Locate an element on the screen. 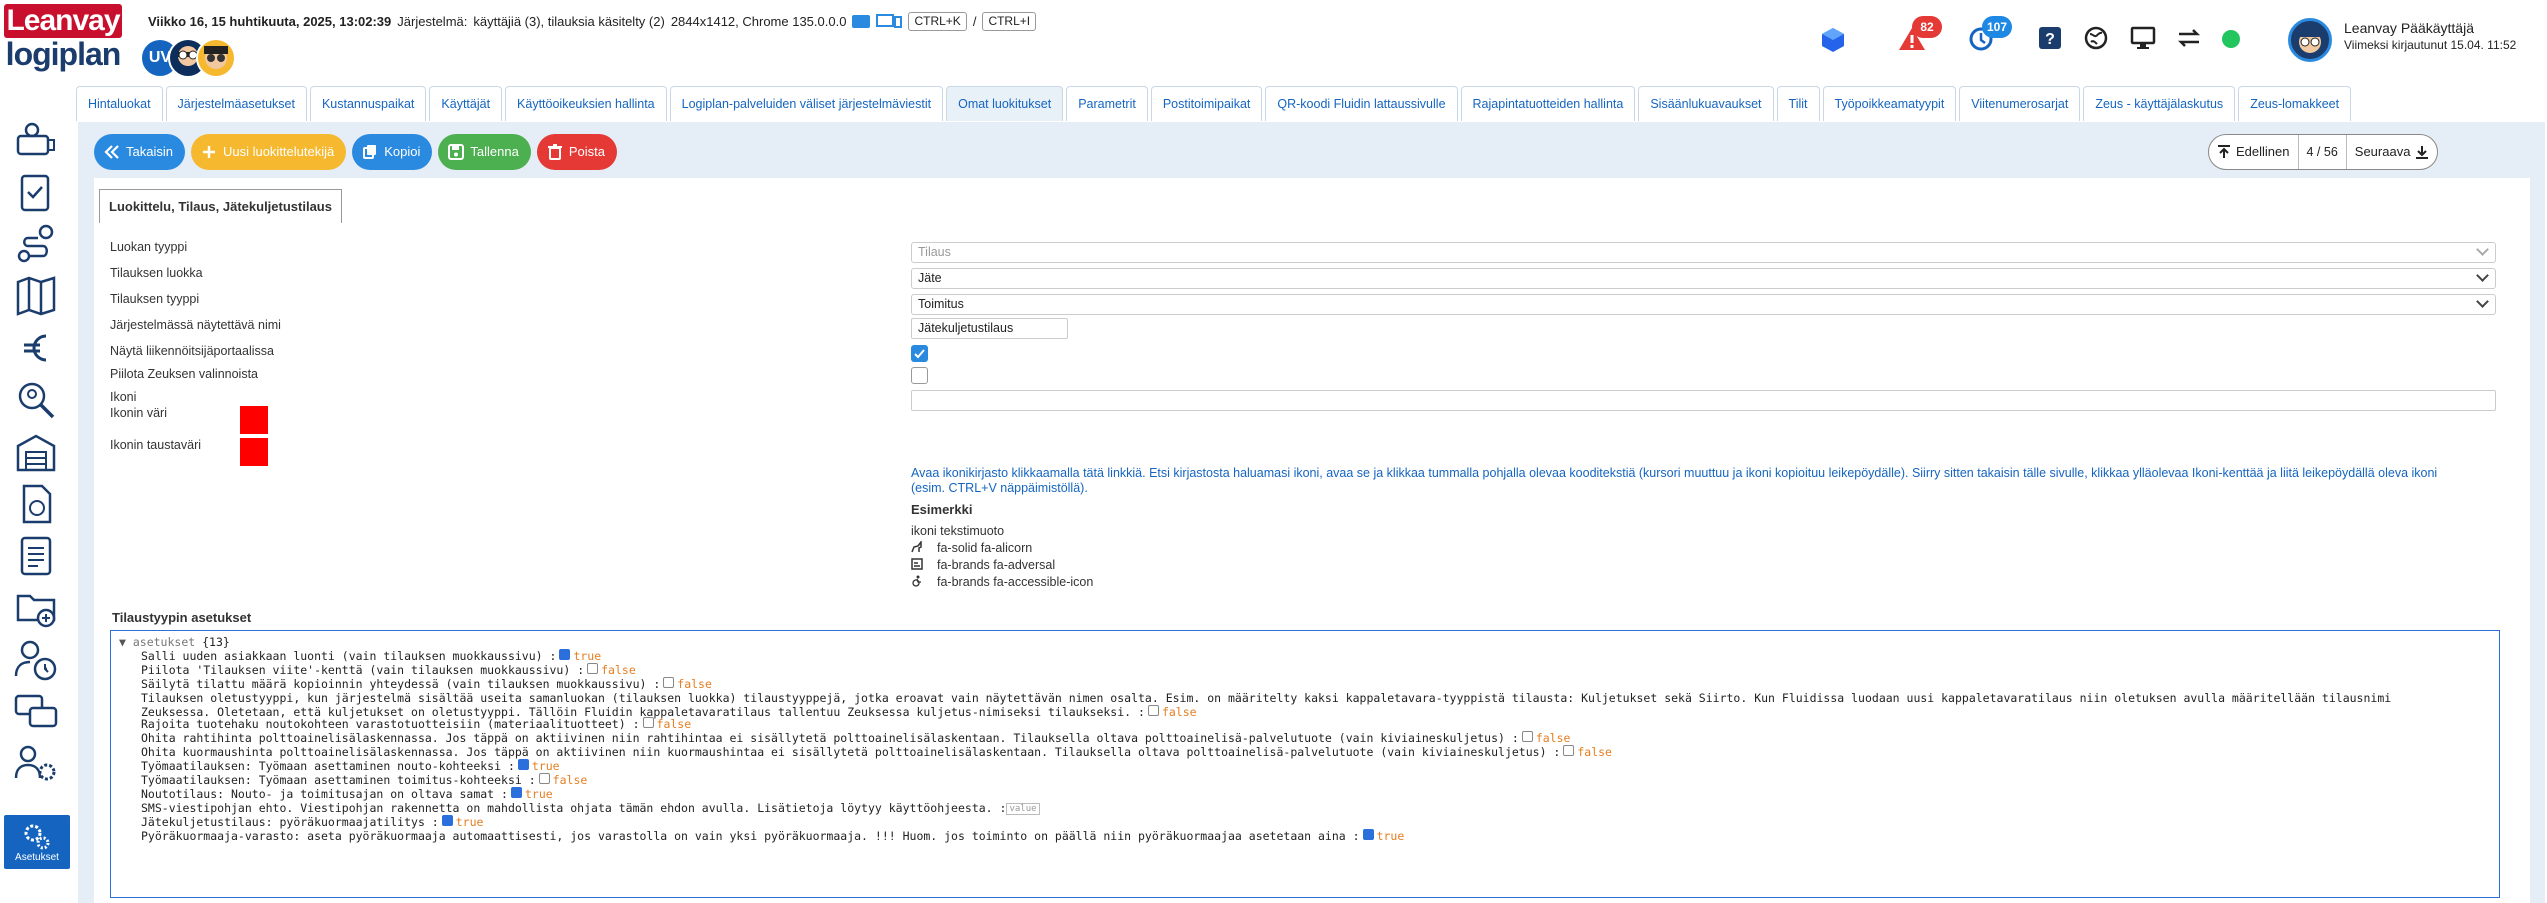 This screenshot has height=903, width=2547. sidebar-item-user-settings is located at coordinates (36, 764).